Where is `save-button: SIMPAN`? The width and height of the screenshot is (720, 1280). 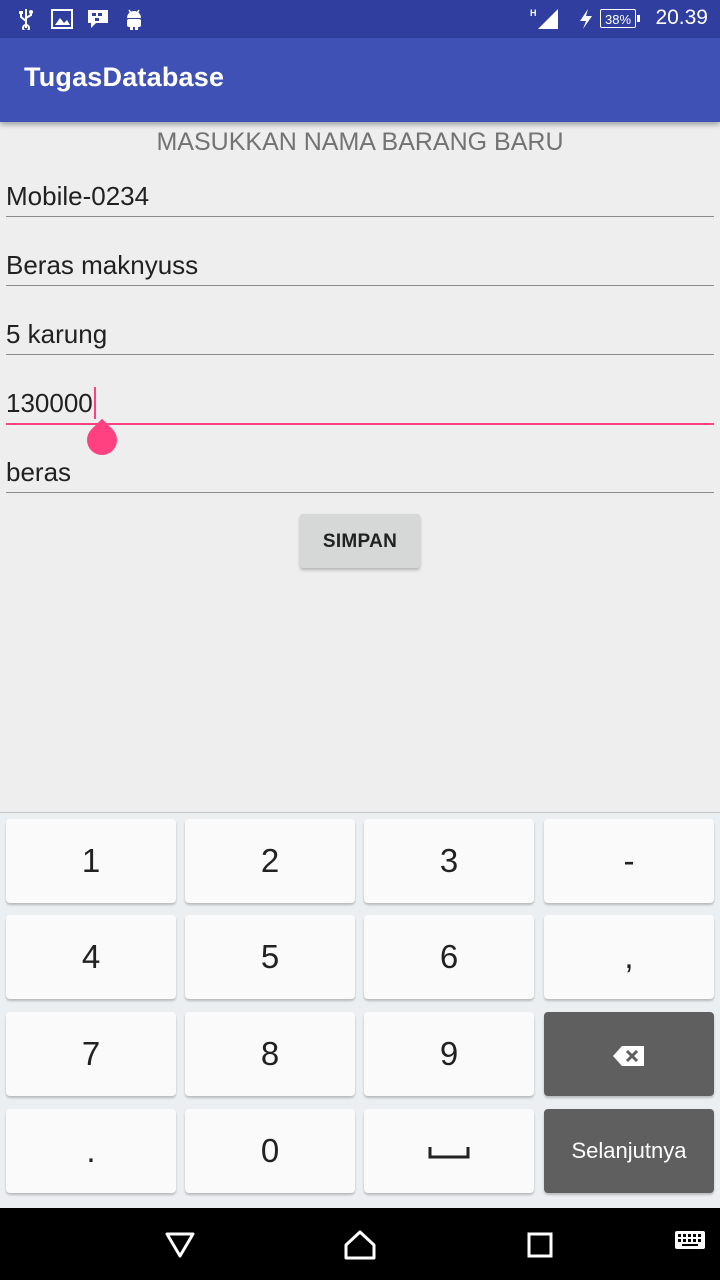
save-button: SIMPAN is located at coordinates (360, 541).